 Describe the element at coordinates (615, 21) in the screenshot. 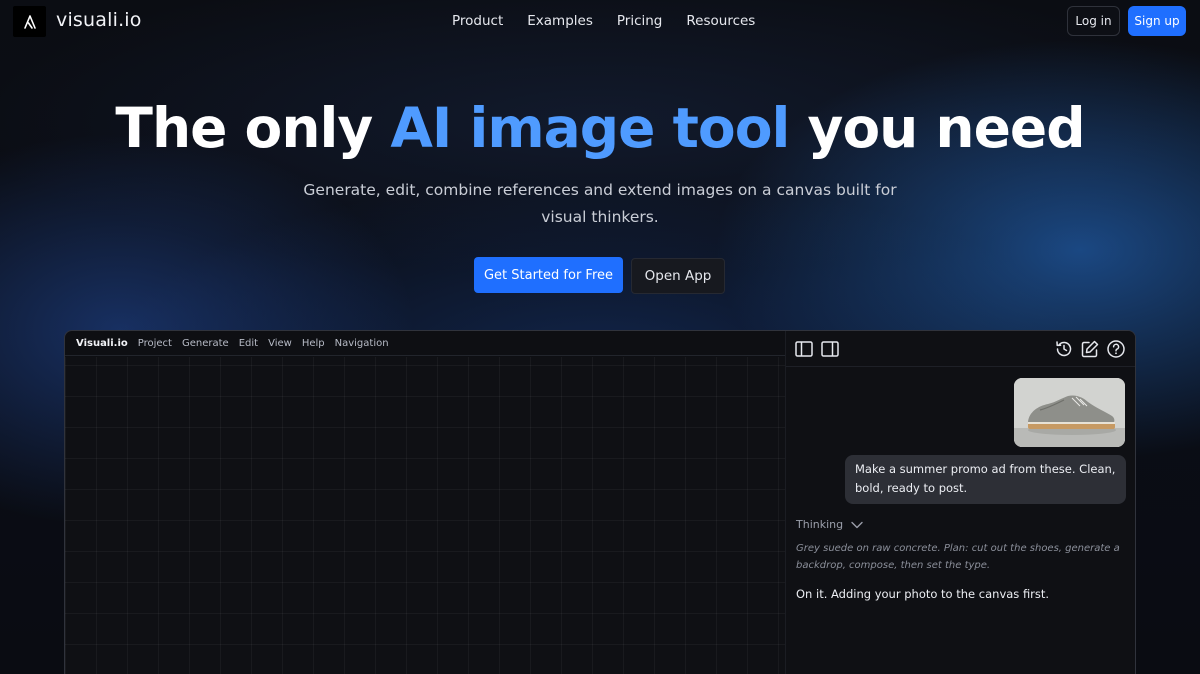

I see `nav-links: Product Examples Pricing Resources` at that location.